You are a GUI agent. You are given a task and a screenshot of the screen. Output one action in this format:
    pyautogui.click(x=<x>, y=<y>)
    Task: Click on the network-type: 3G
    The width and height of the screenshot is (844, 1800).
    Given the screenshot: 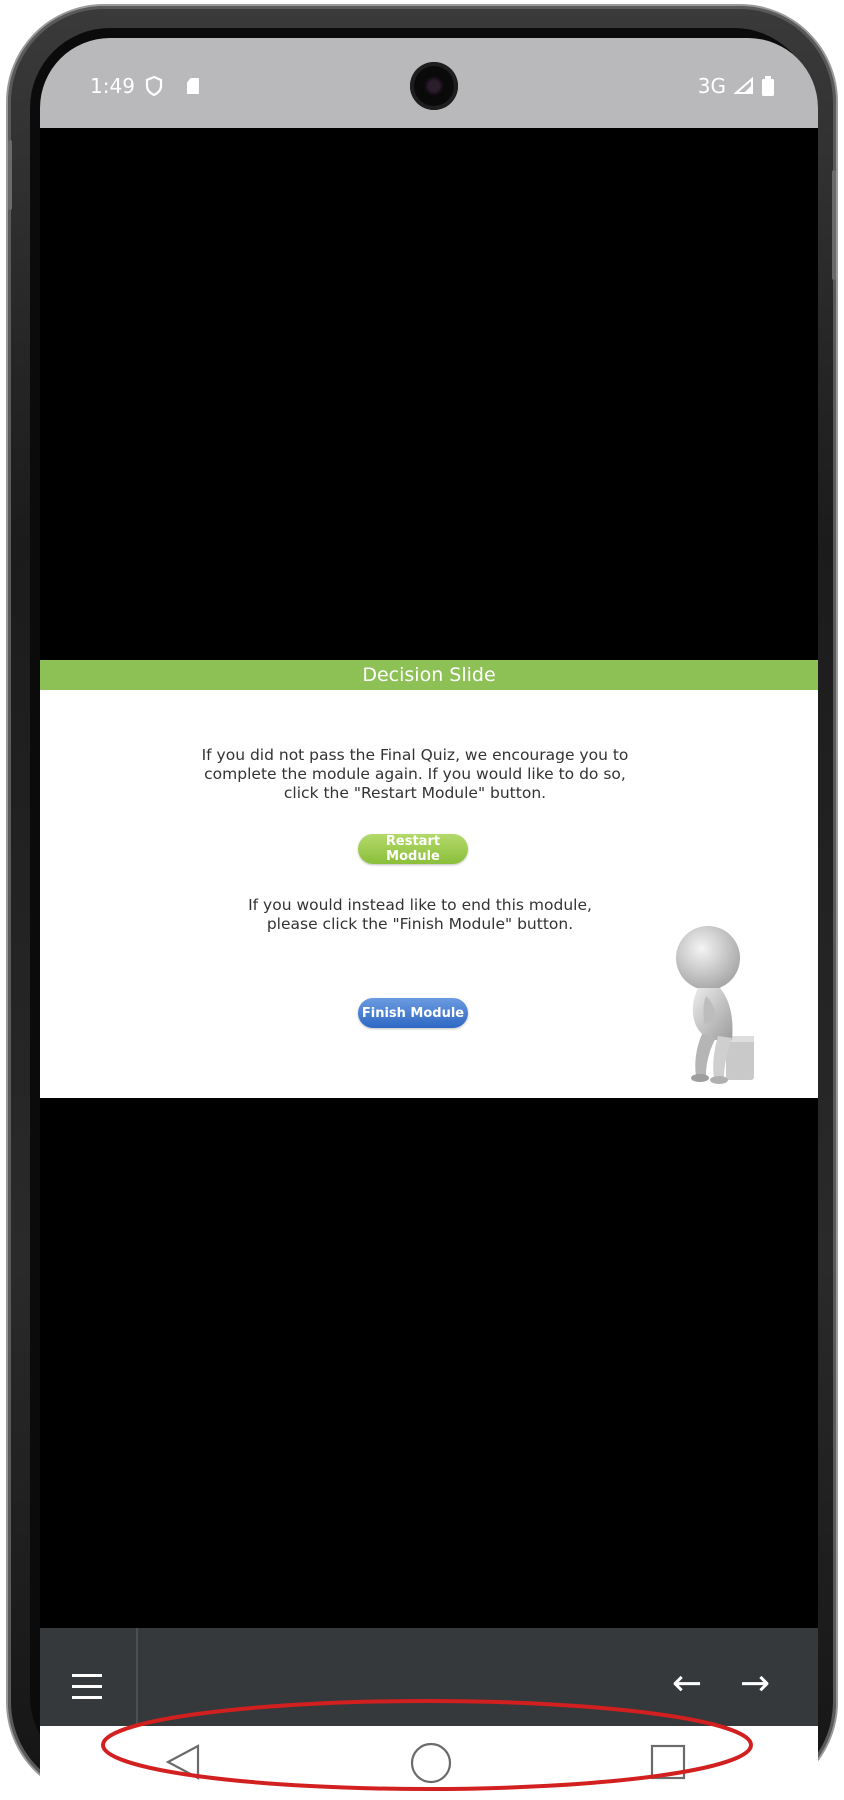 What is the action you would take?
    pyautogui.click(x=711, y=86)
    